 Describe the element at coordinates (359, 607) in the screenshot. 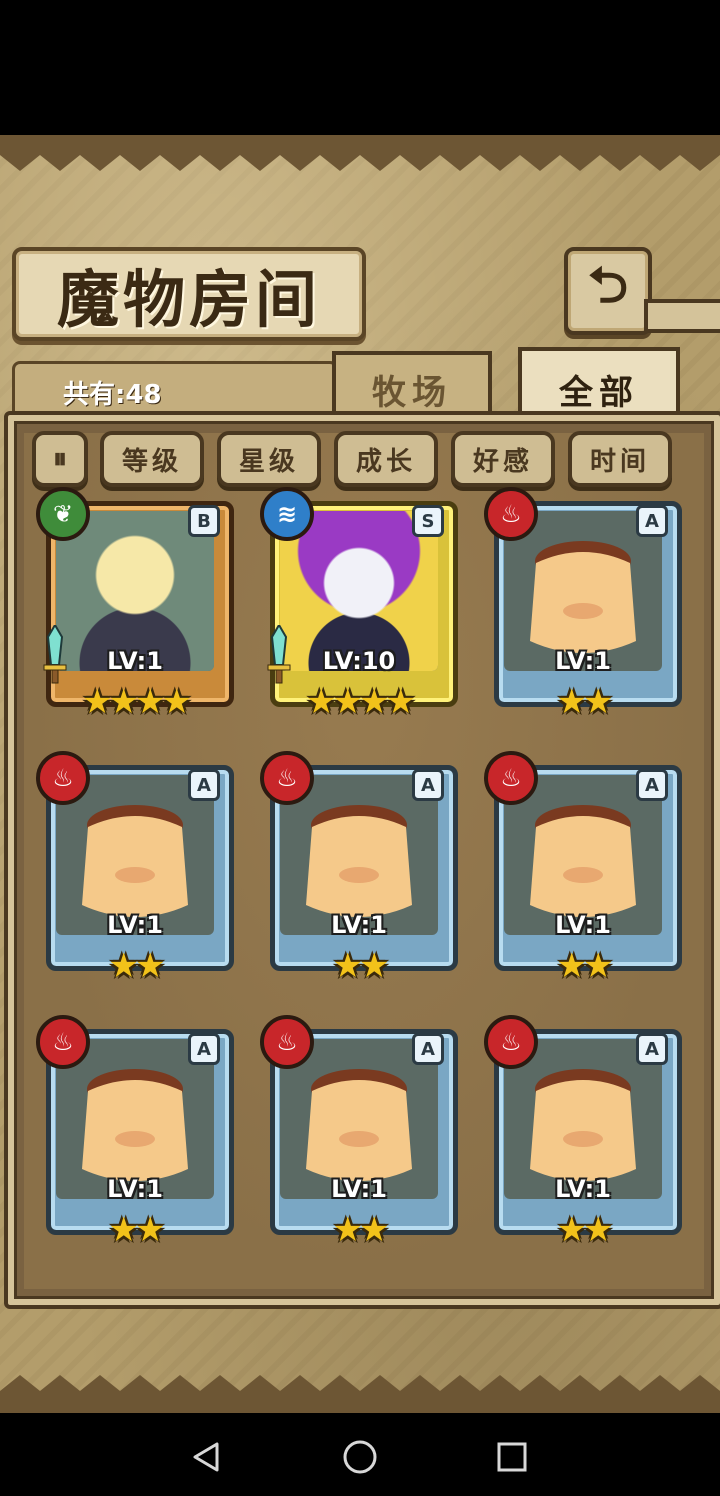

I see `monster-card: ≋ S LV:10 ★★★★` at that location.